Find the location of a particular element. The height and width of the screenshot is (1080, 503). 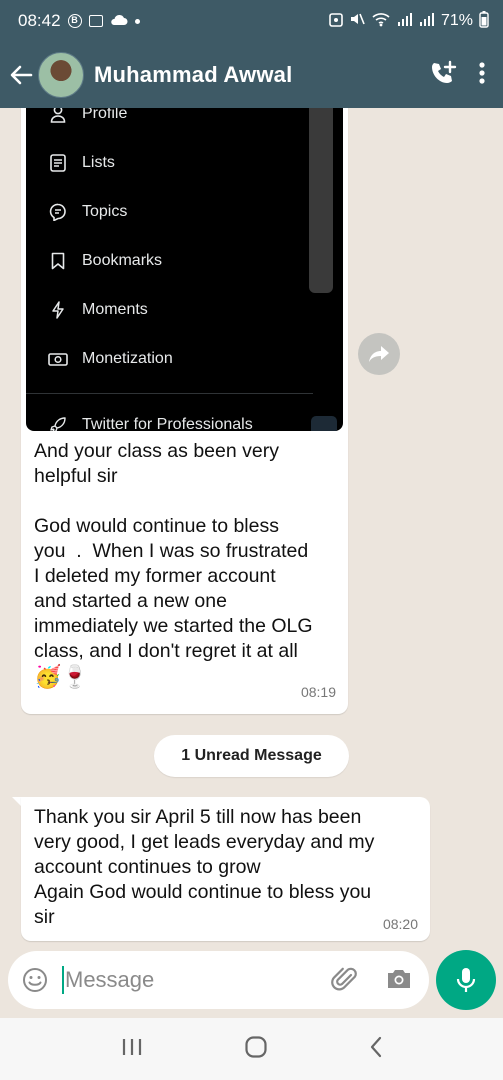

recent-apps-button is located at coordinates (132, 1049).